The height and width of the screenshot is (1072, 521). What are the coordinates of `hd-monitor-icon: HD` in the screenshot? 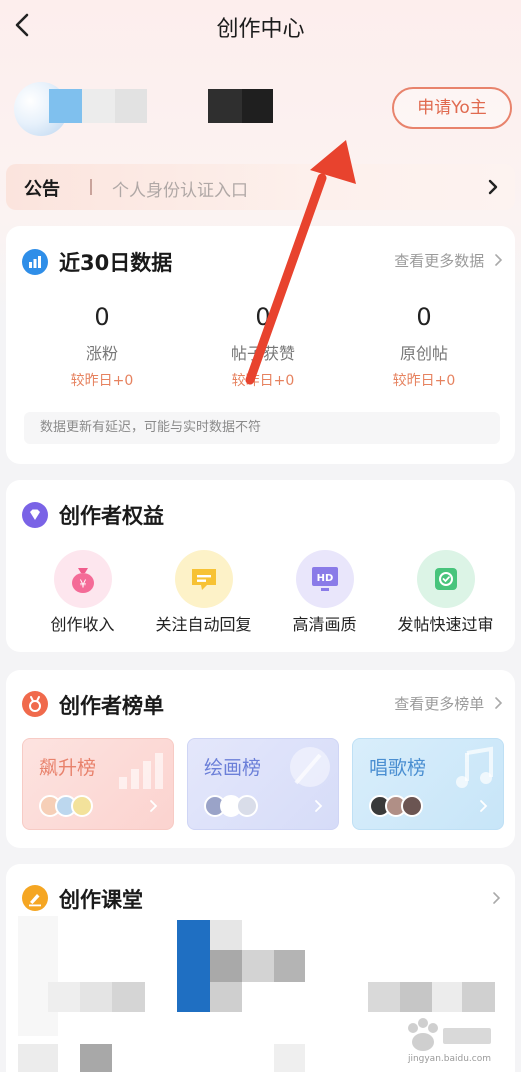 It's located at (324, 579).